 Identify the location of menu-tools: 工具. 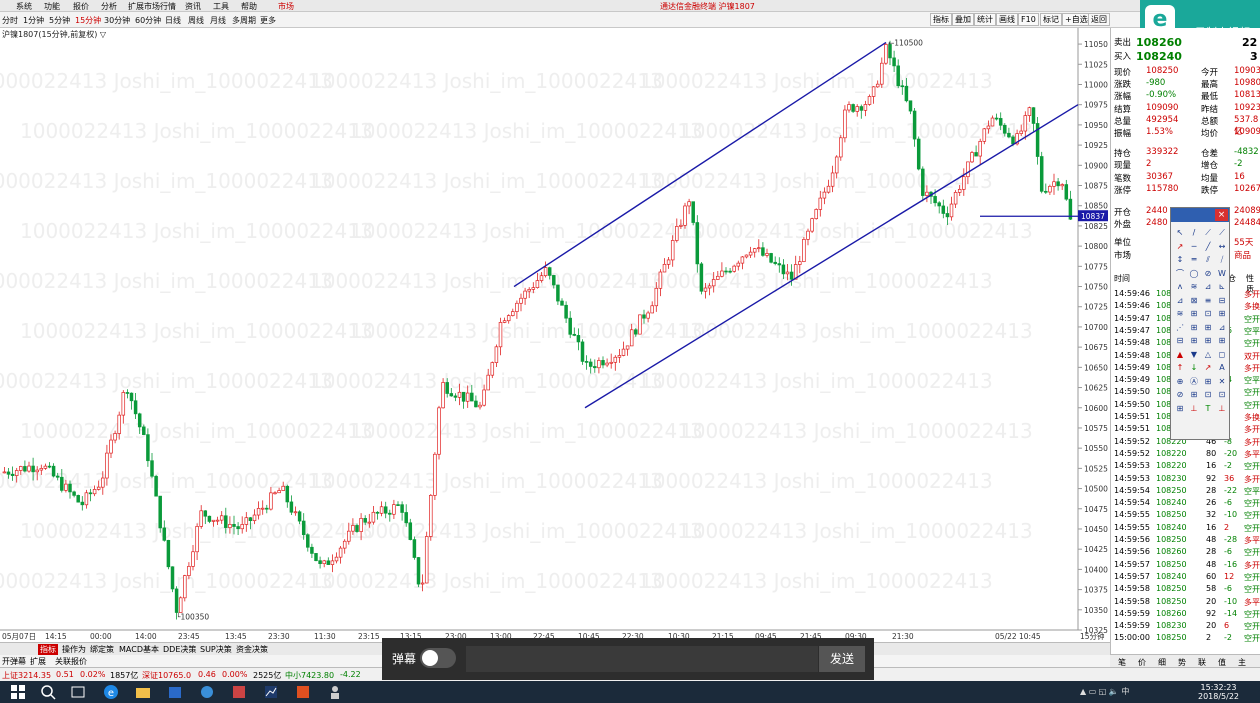
(221, 6).